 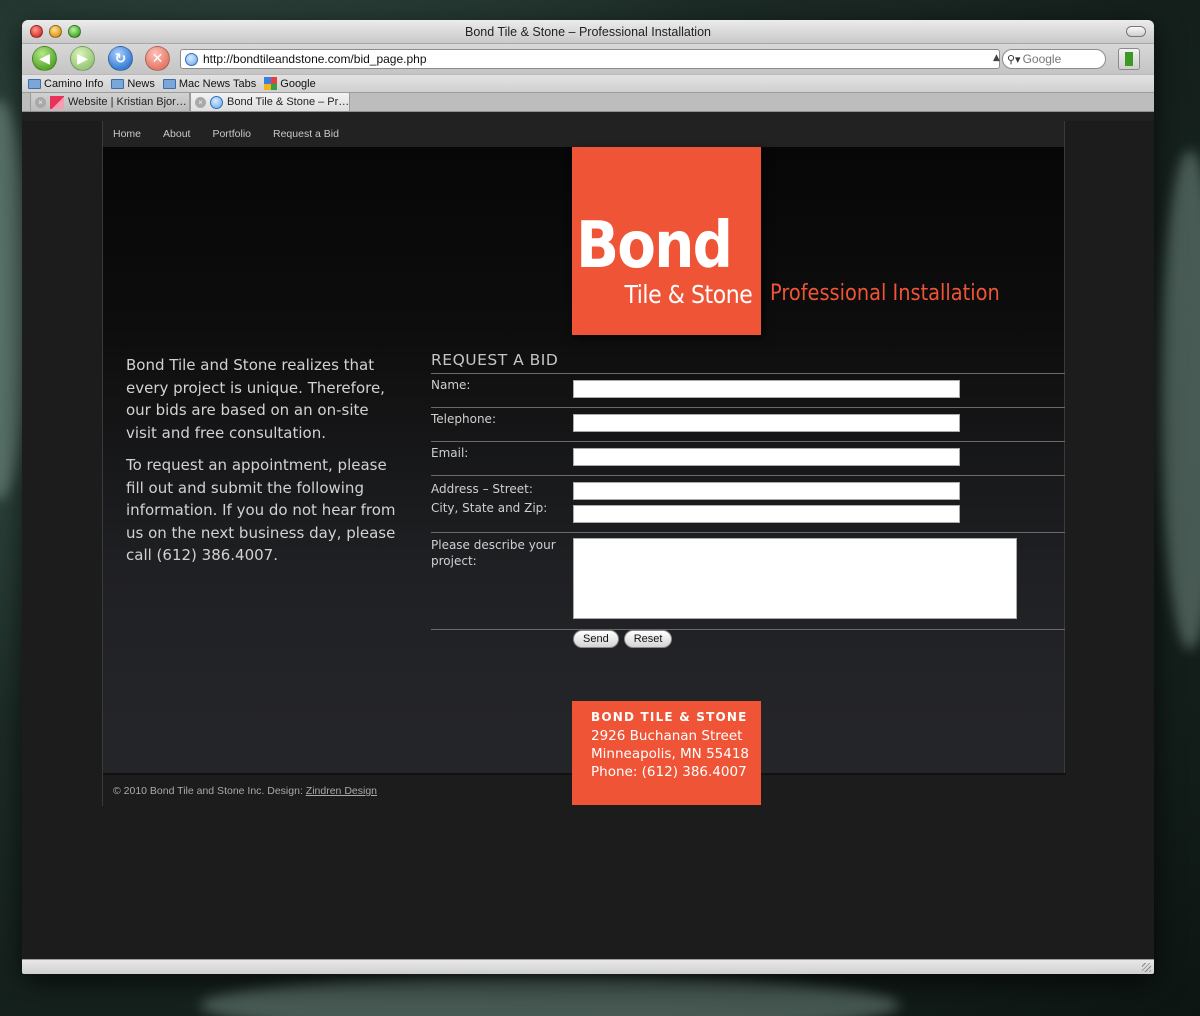 I want to click on email-input, so click(x=766, y=457).